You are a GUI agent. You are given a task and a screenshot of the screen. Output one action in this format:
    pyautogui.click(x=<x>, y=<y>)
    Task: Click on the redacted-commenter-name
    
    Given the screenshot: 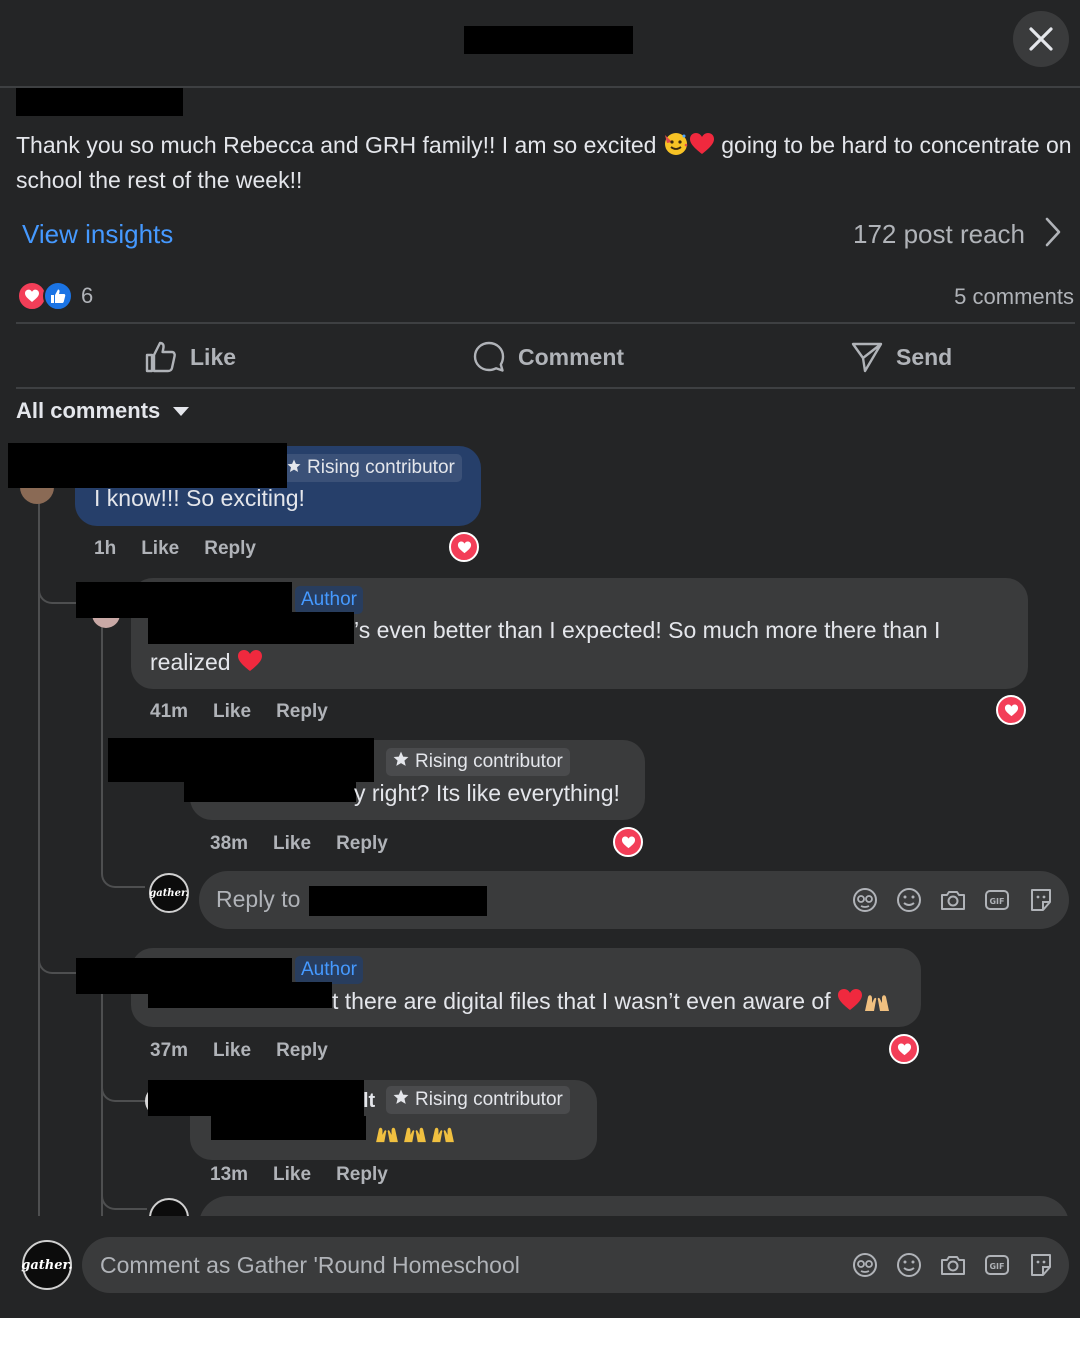 What is the action you would take?
    pyautogui.click(x=241, y=760)
    